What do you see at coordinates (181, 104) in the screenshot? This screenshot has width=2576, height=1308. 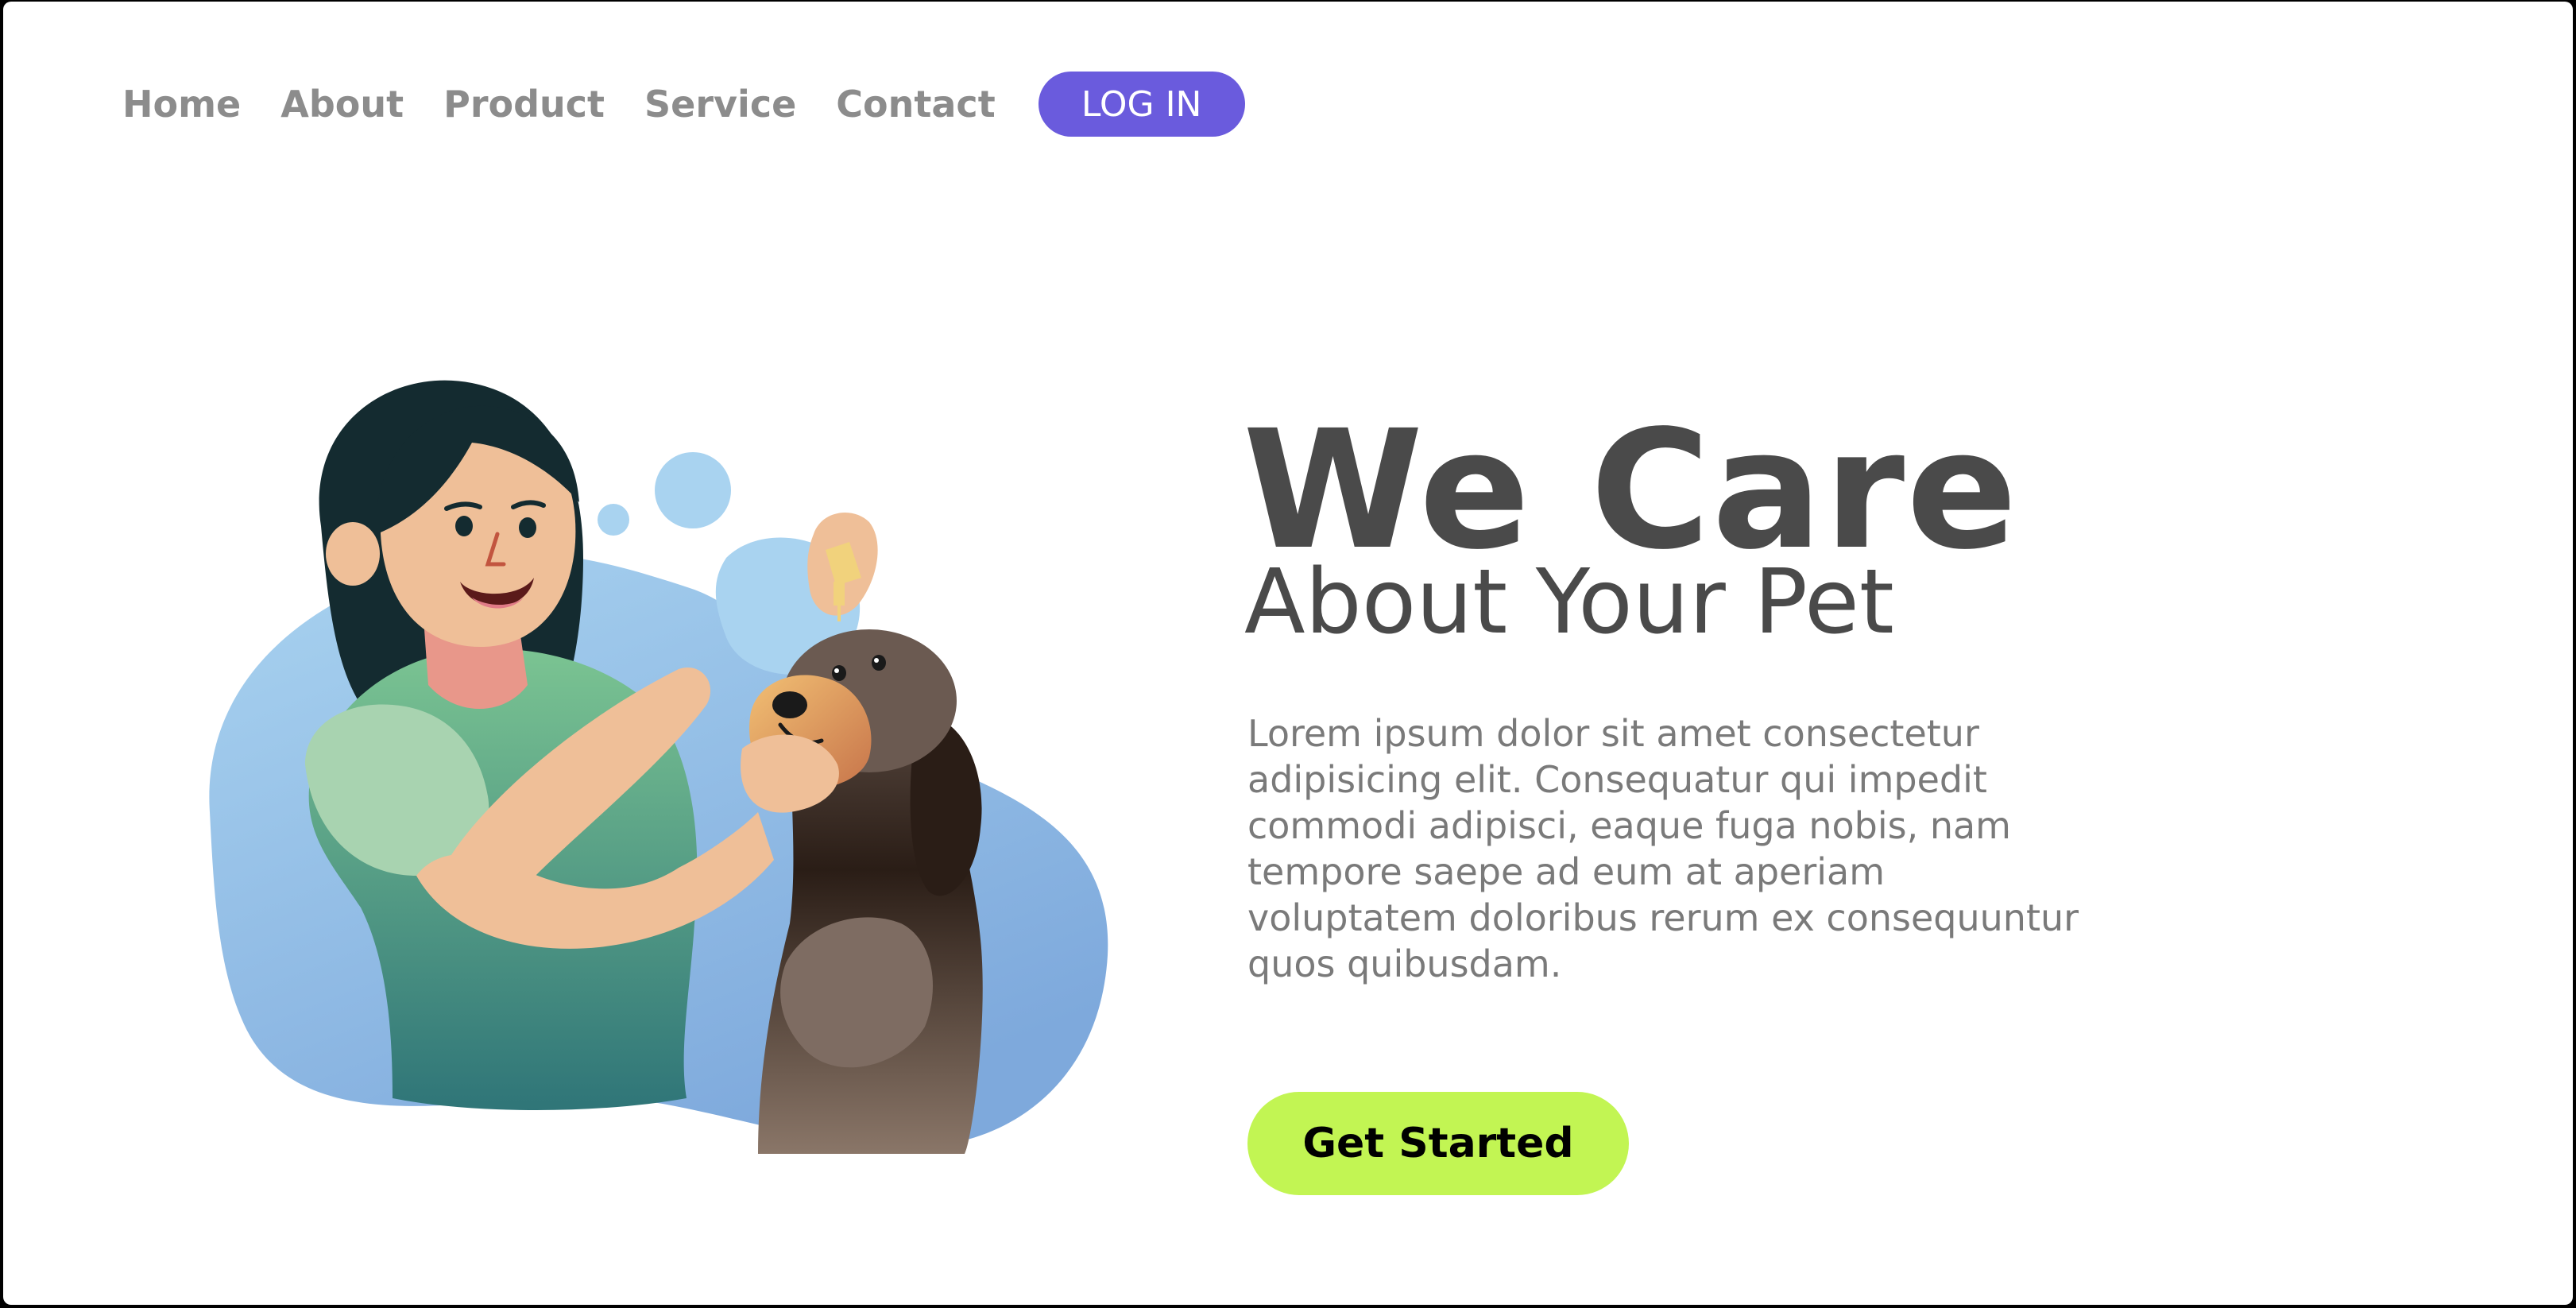 I see `nav-link-home: Home` at bounding box center [181, 104].